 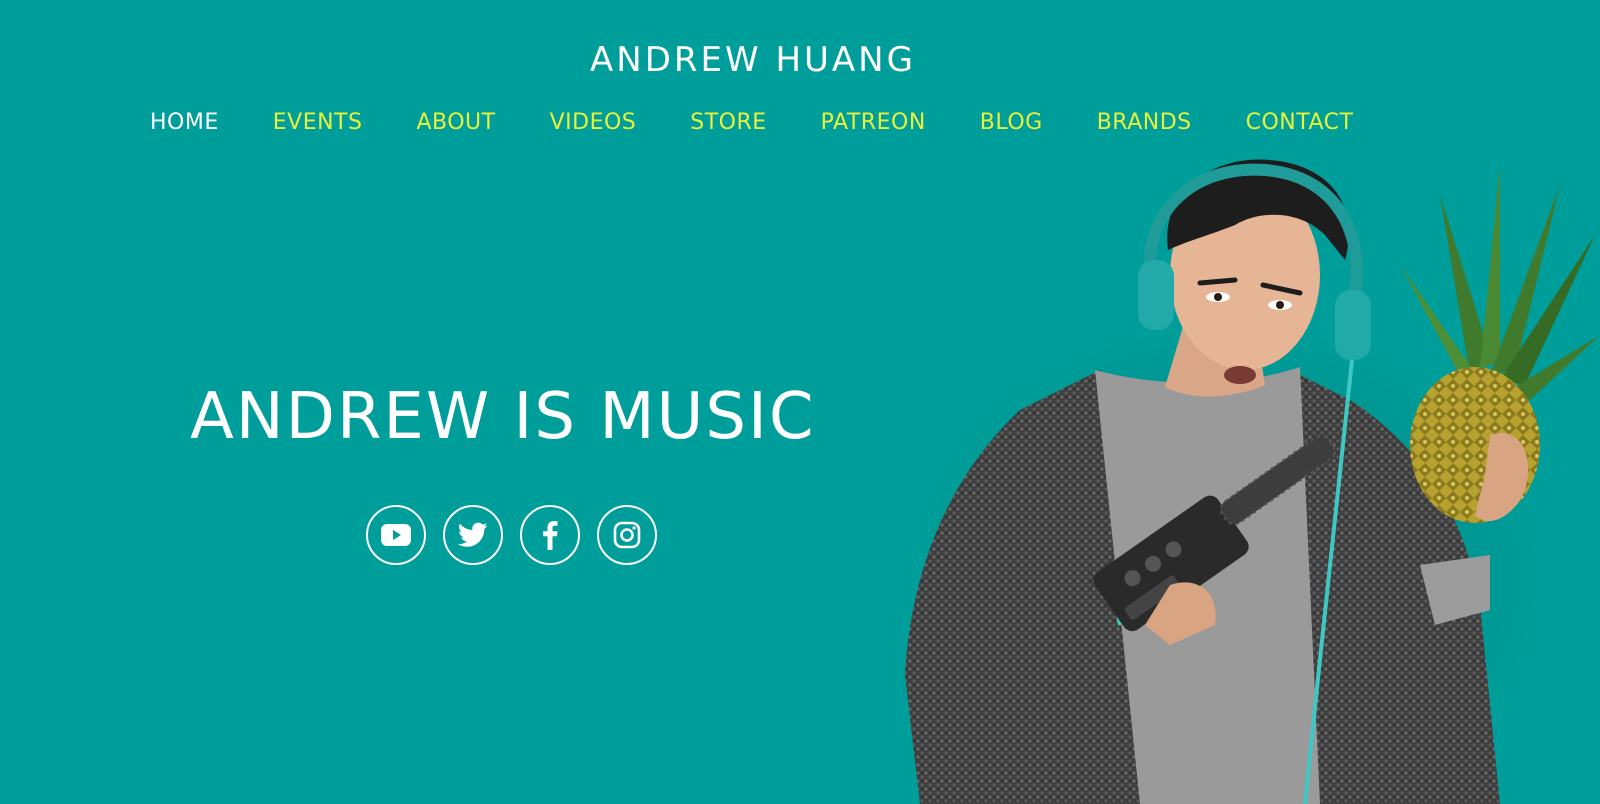 I want to click on youtube-icon, so click(x=396, y=535).